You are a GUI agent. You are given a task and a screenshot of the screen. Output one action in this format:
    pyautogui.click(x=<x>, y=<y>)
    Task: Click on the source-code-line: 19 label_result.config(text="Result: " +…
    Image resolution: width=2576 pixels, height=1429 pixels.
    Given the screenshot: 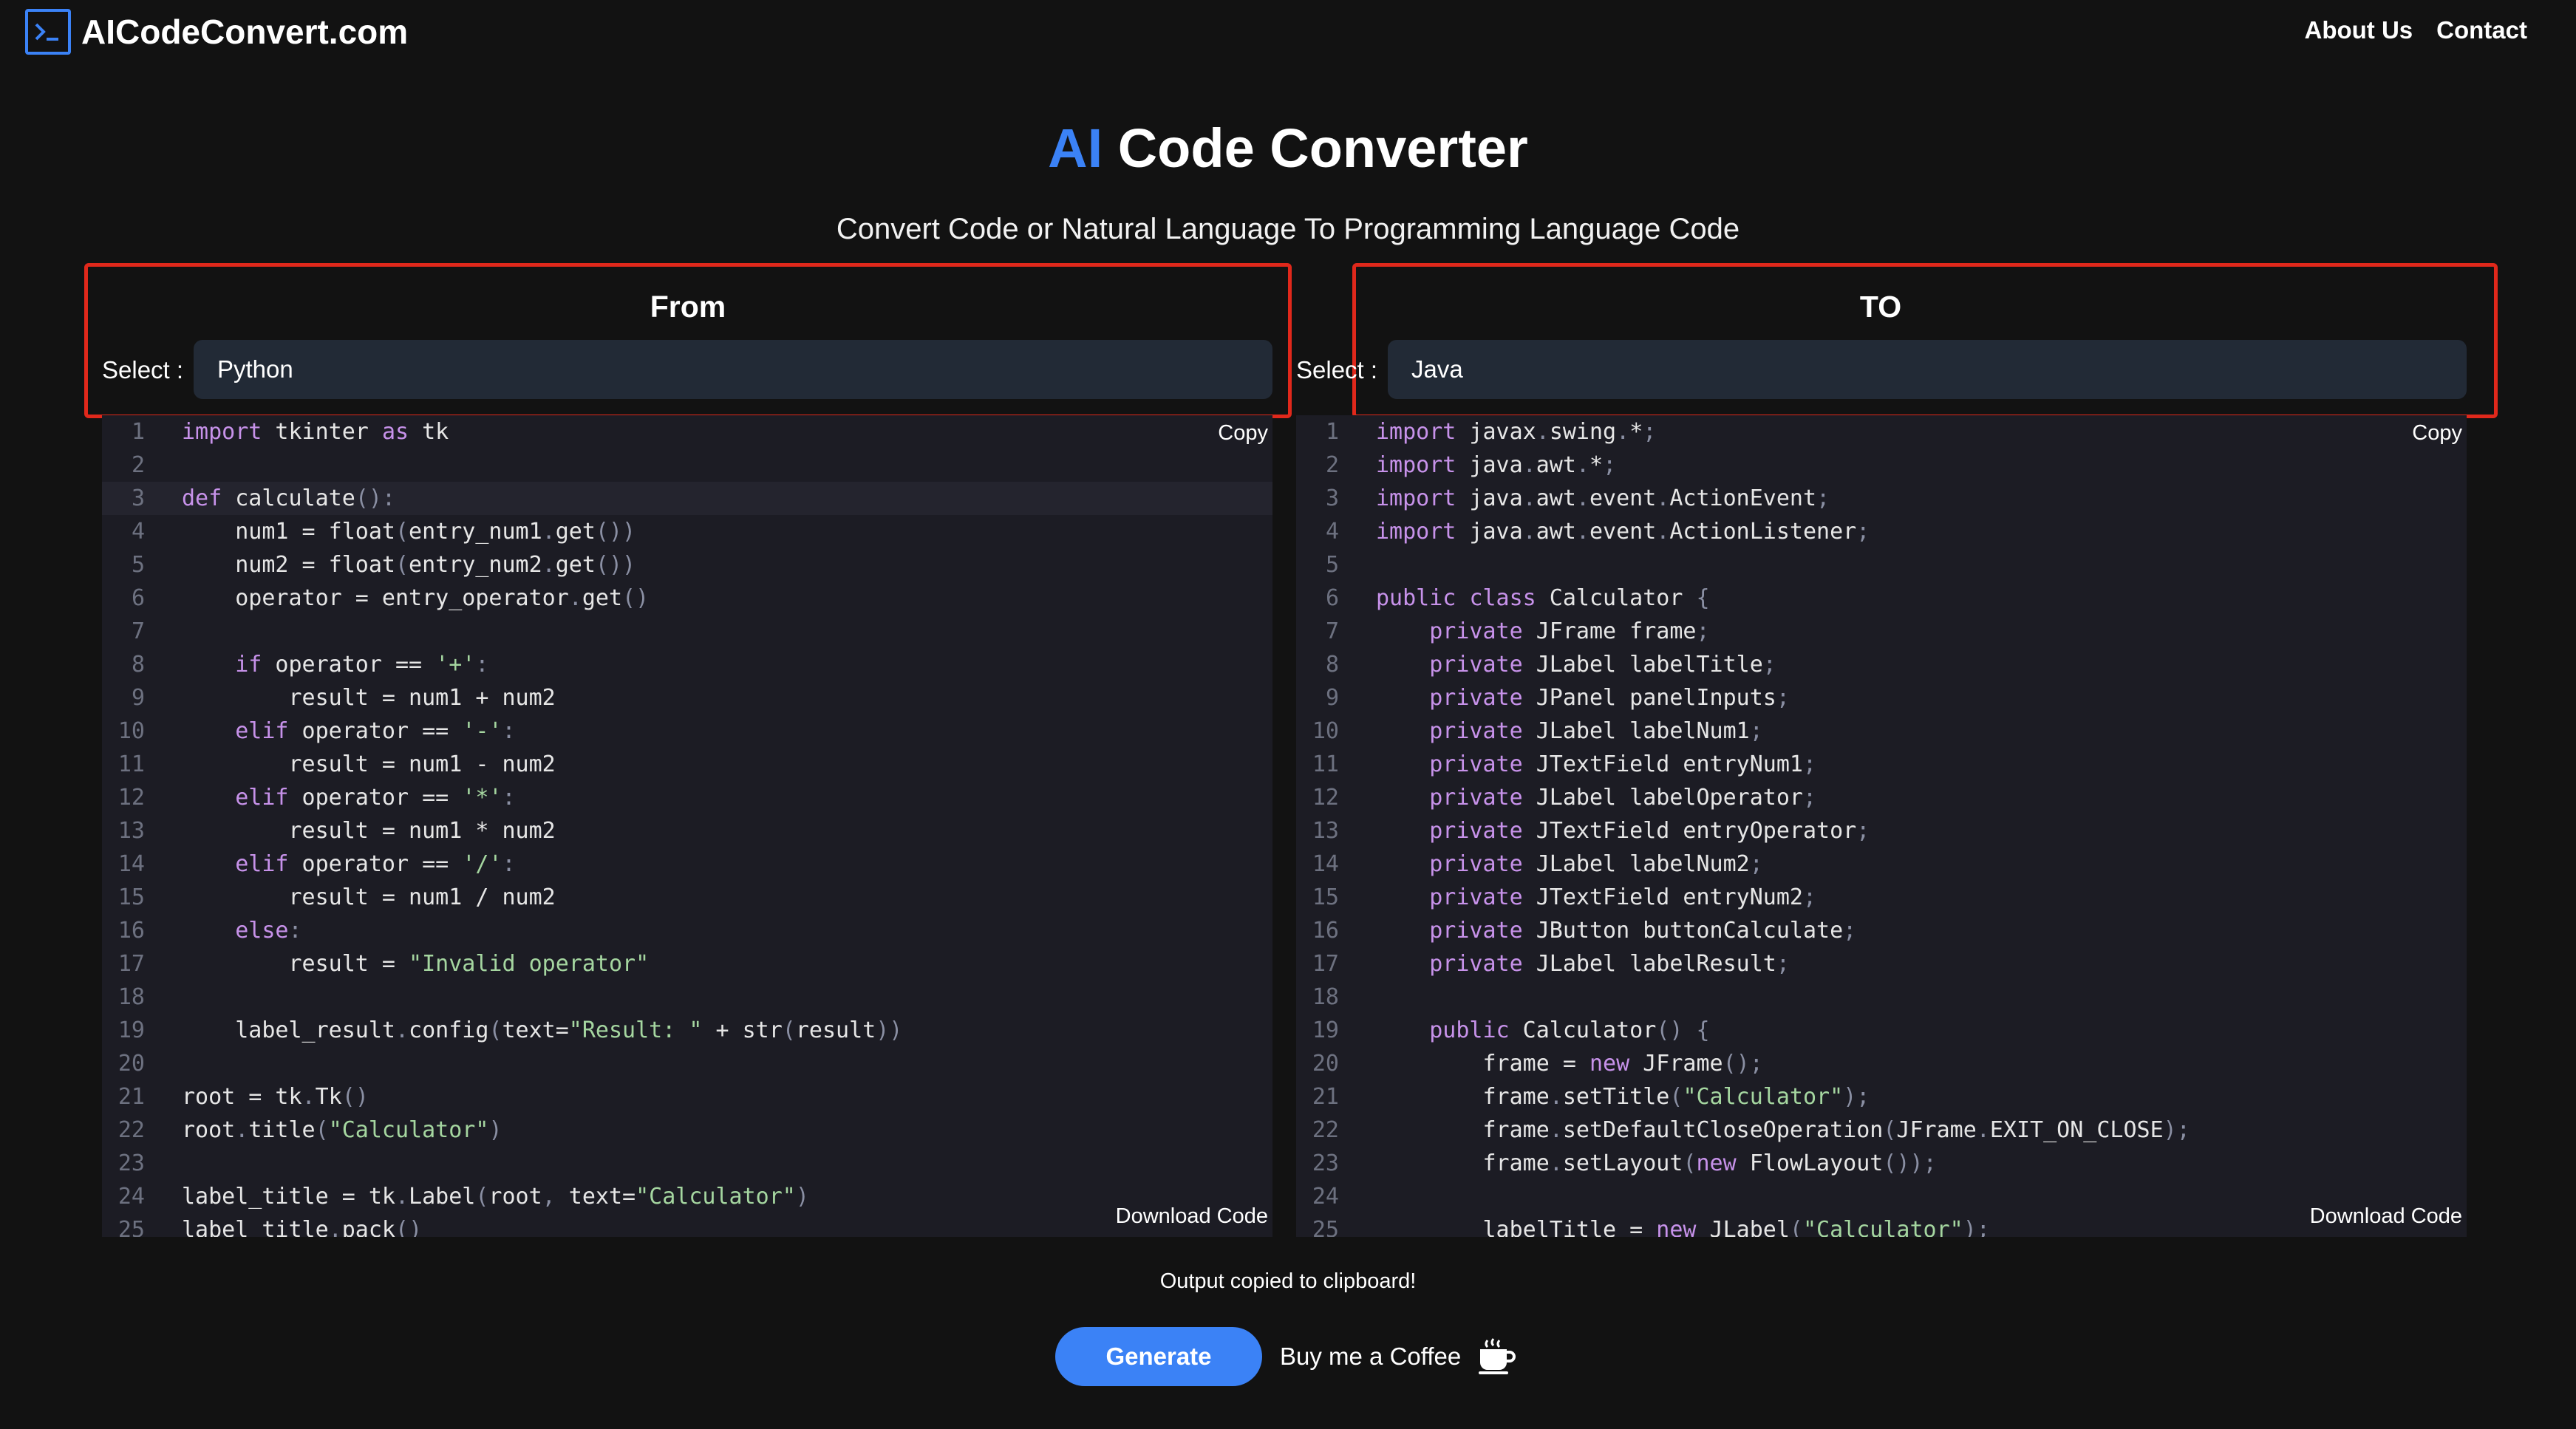 What is the action you would take?
    pyautogui.click(x=687, y=1030)
    